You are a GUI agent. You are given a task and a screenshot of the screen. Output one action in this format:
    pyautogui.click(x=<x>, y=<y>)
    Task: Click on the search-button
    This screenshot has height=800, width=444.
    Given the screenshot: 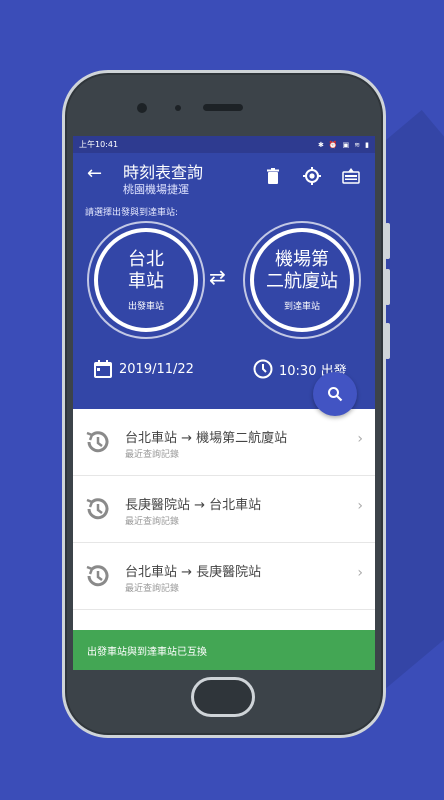 What is the action you would take?
    pyautogui.click(x=335, y=394)
    